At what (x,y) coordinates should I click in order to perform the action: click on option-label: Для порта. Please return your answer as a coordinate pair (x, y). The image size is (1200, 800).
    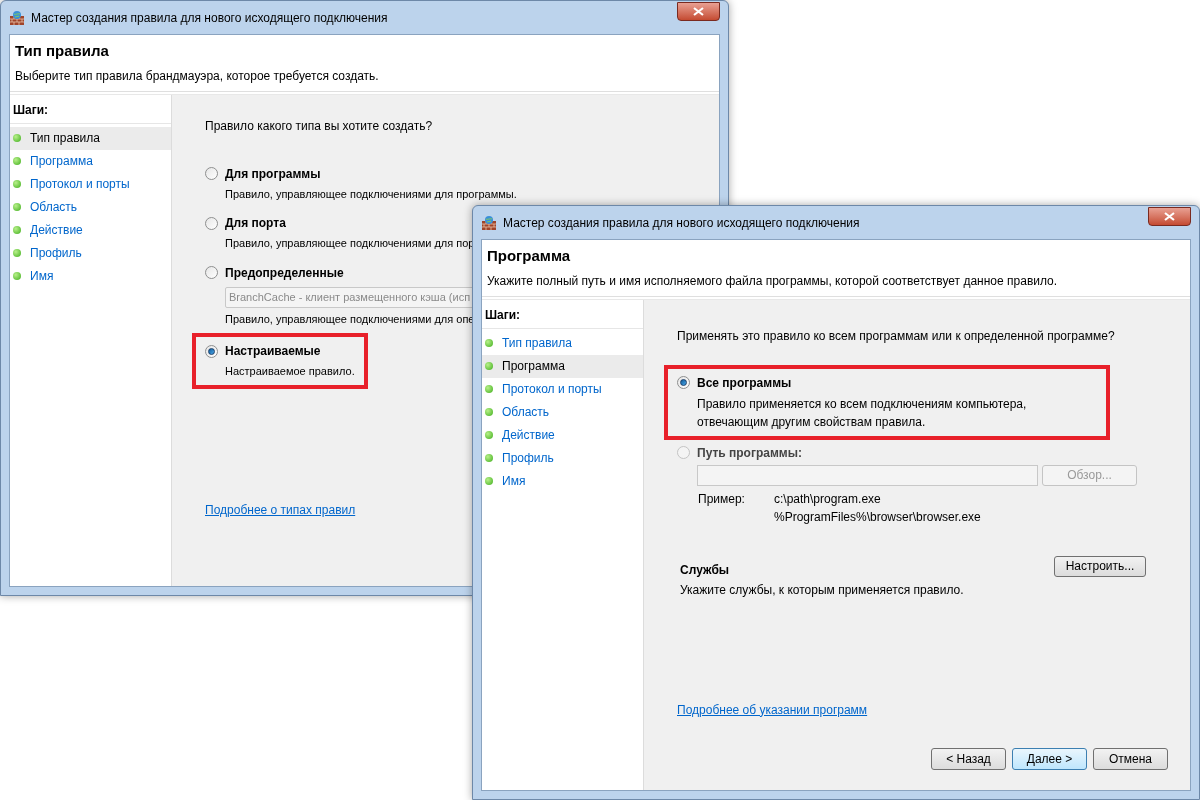
    Looking at the image, I should click on (255, 223).